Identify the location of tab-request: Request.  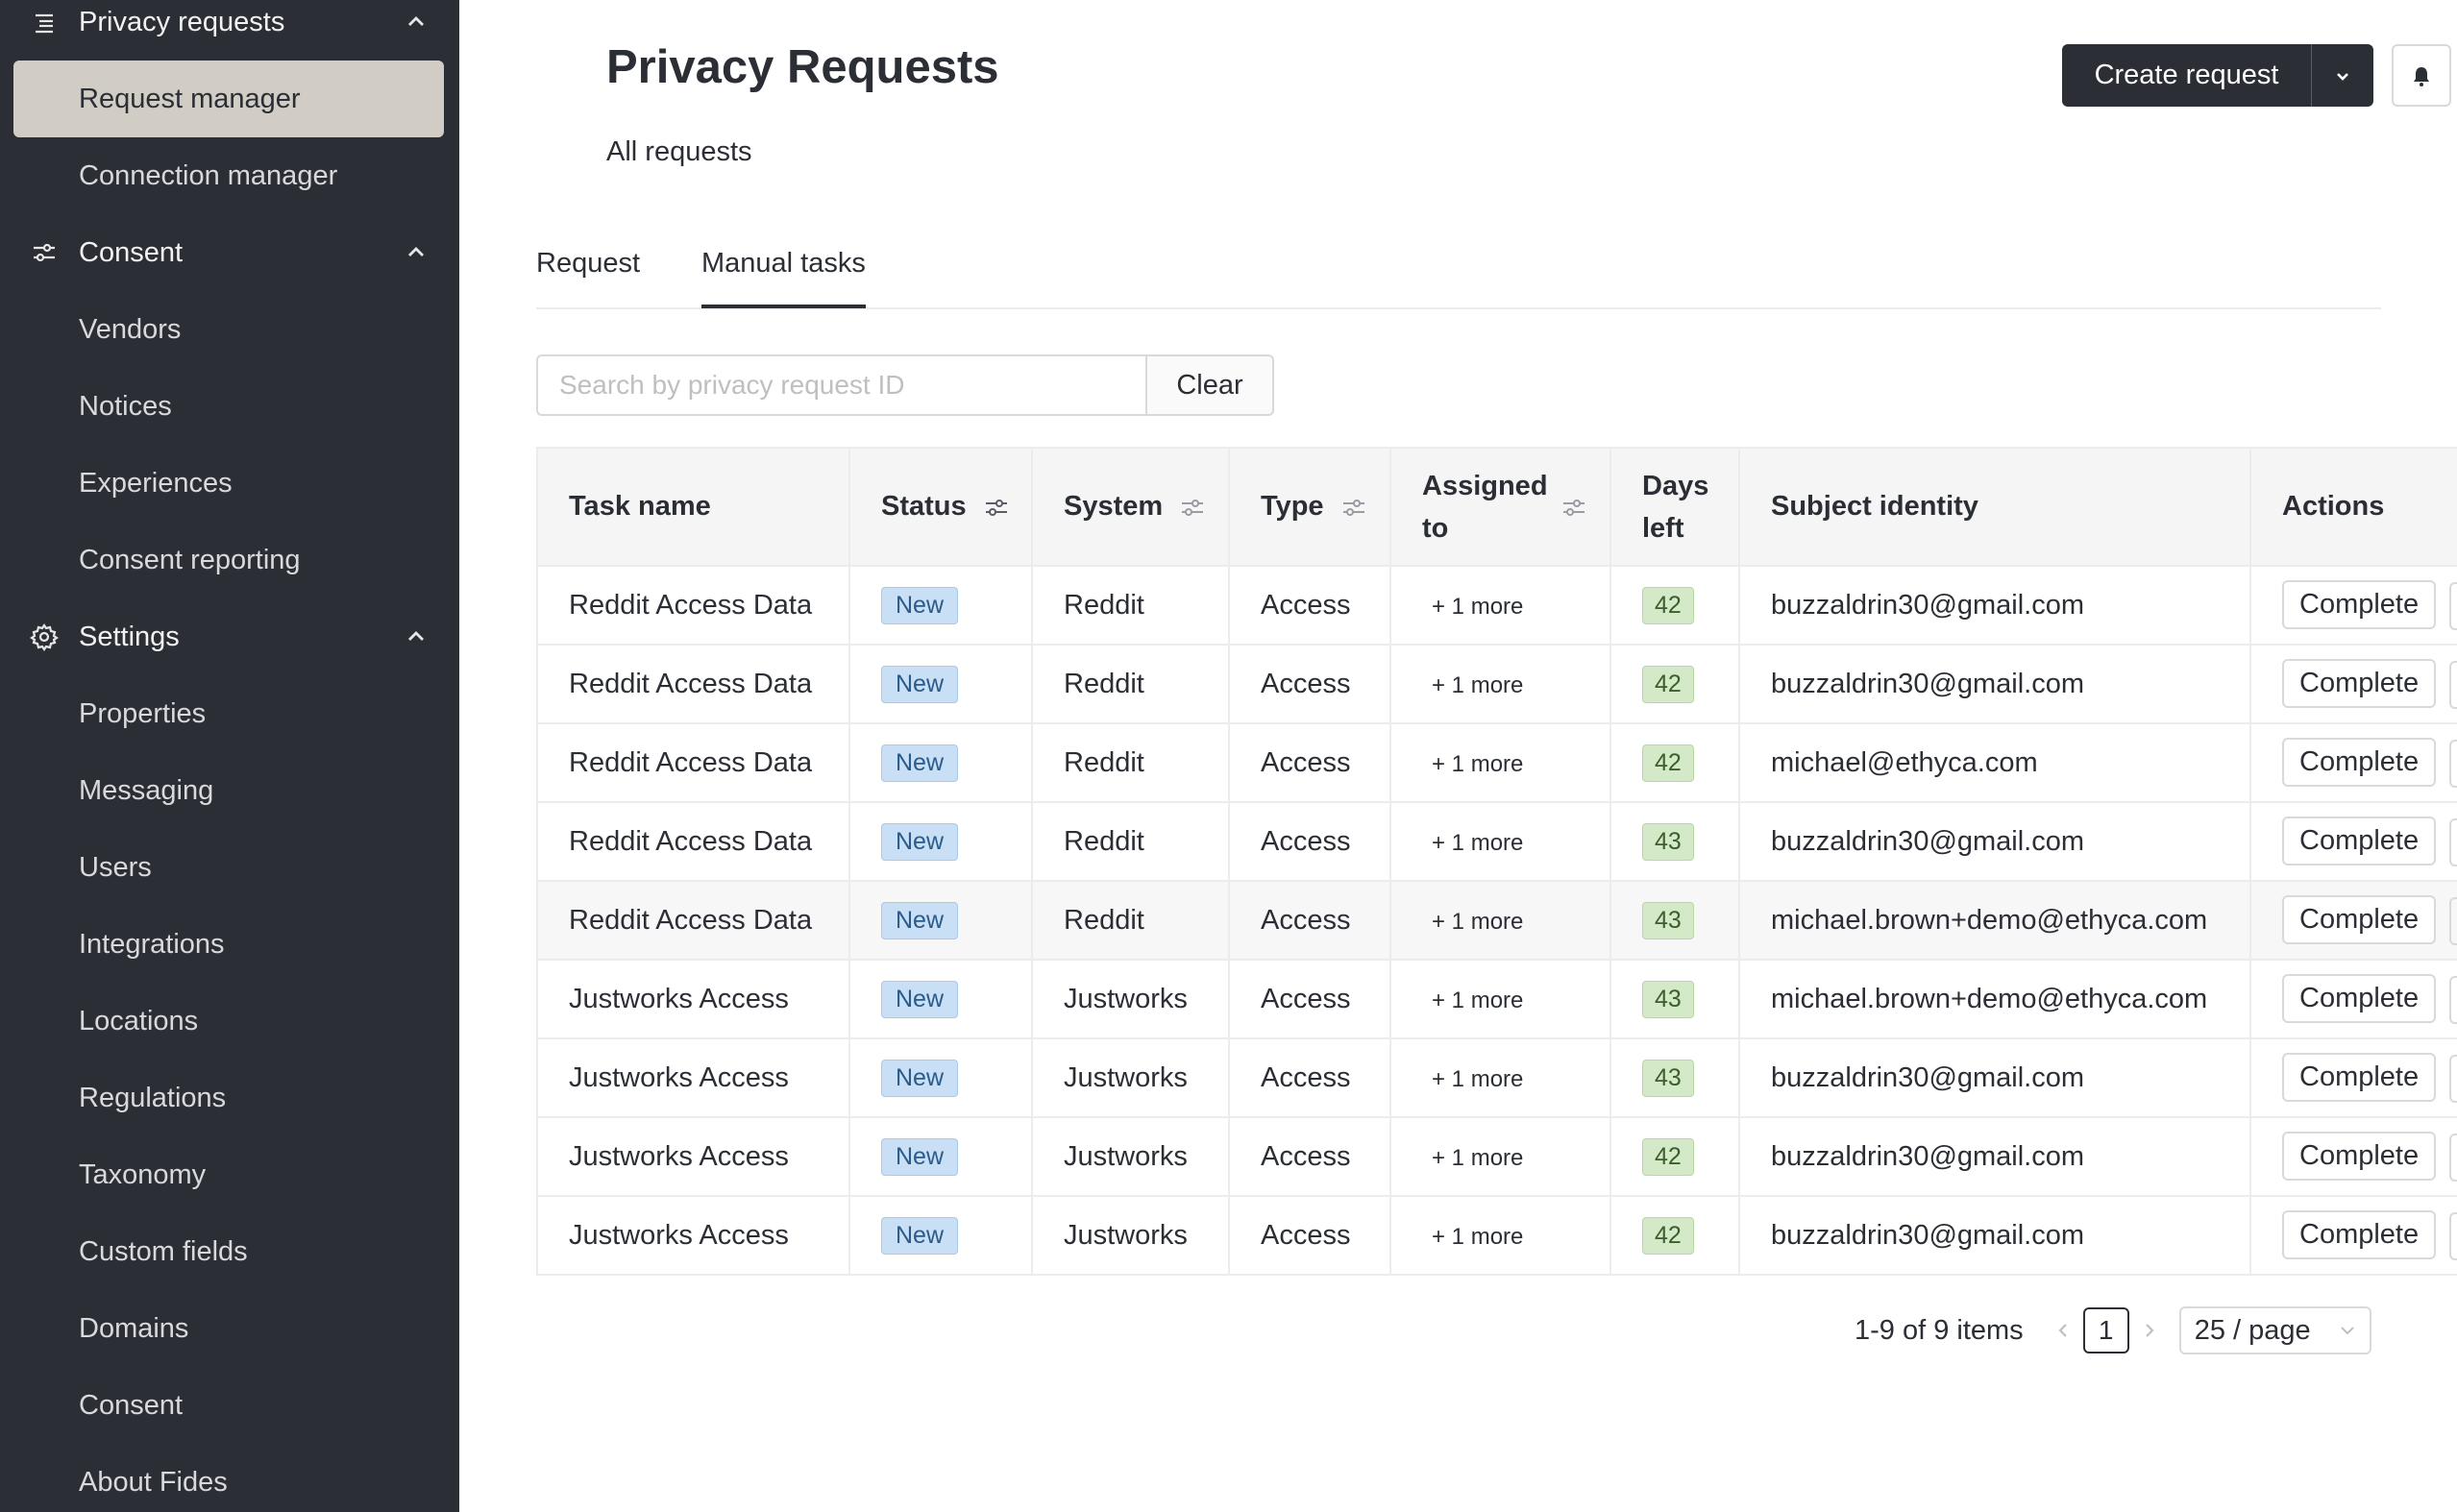
(588, 277).